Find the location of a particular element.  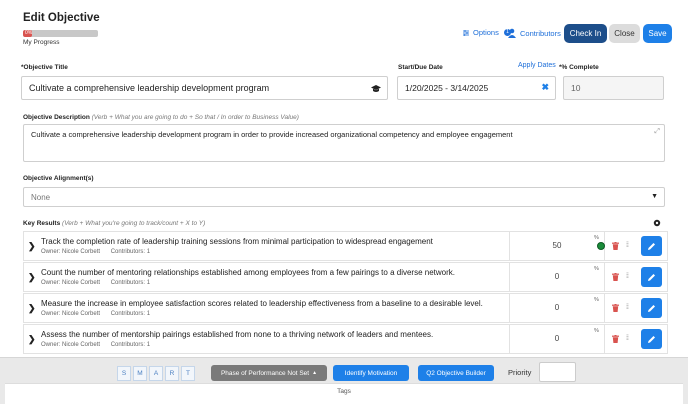

check-in-button: Check In is located at coordinates (585, 33).